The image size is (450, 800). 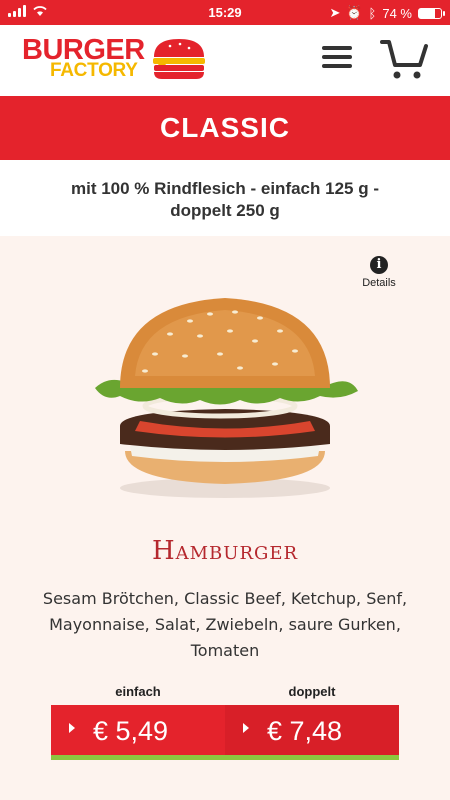 What do you see at coordinates (379, 283) in the screenshot?
I see `details-label: Details` at bounding box center [379, 283].